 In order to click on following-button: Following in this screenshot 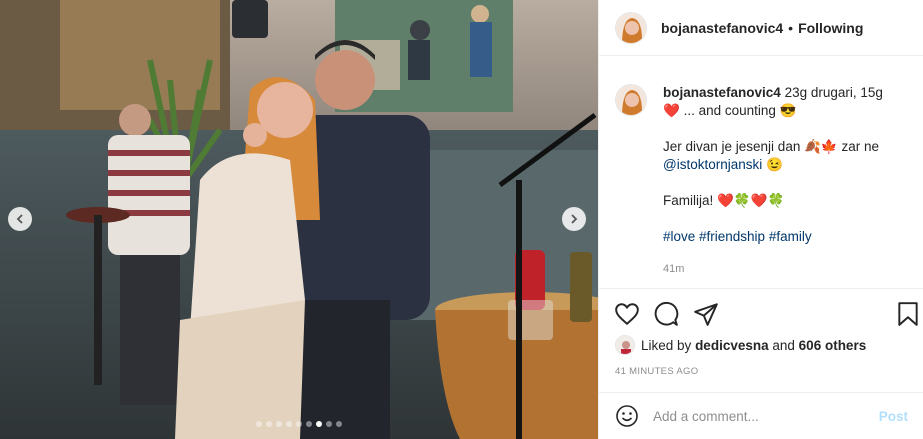, I will do `click(830, 28)`.